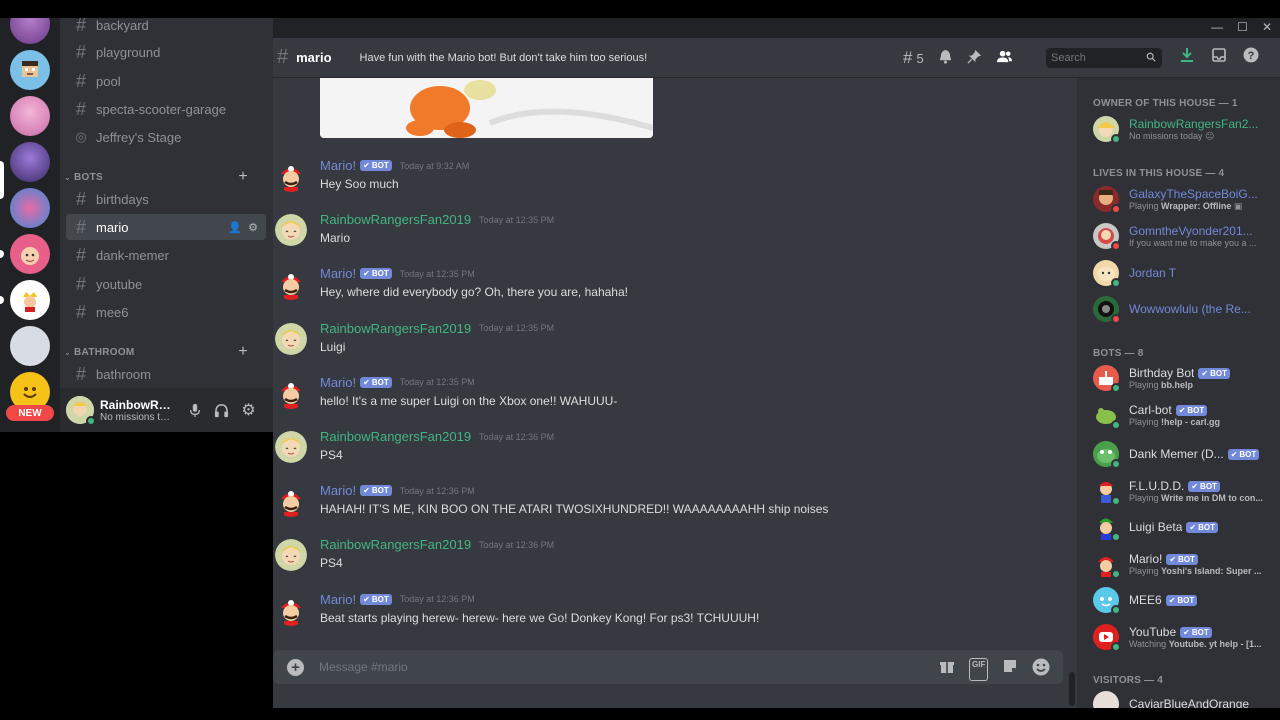 This screenshot has height=720, width=1280. What do you see at coordinates (30, 413) in the screenshot?
I see `new-badge: NEW` at bounding box center [30, 413].